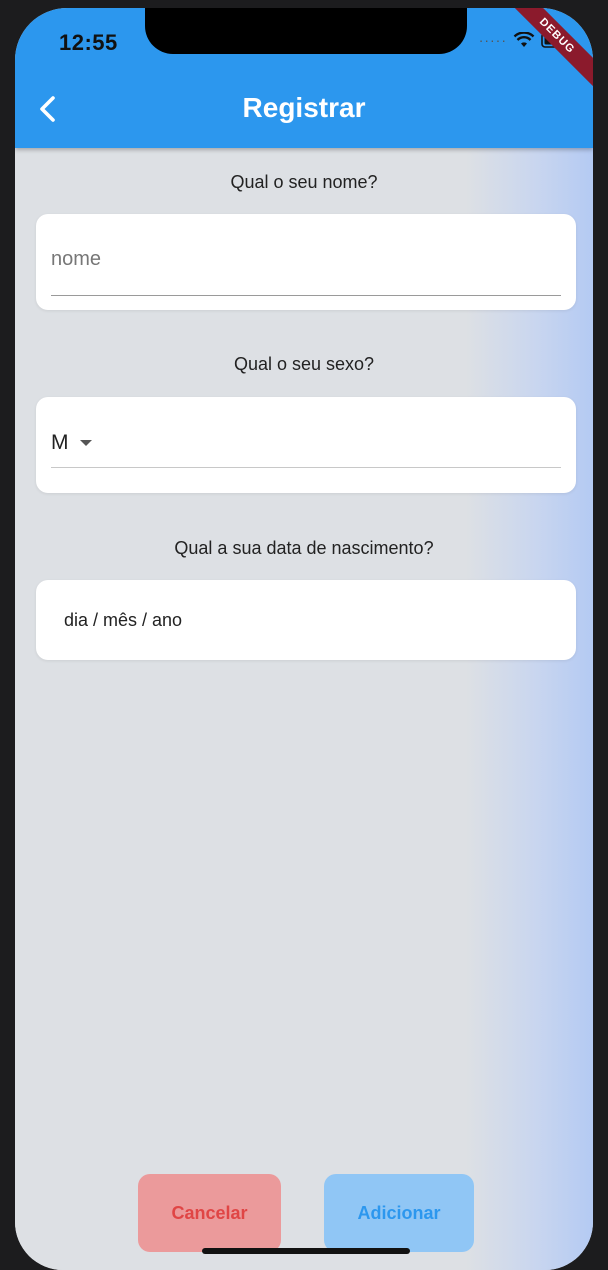 Image resolution: width=608 pixels, height=1270 pixels. I want to click on home-indicator, so click(306, 1251).